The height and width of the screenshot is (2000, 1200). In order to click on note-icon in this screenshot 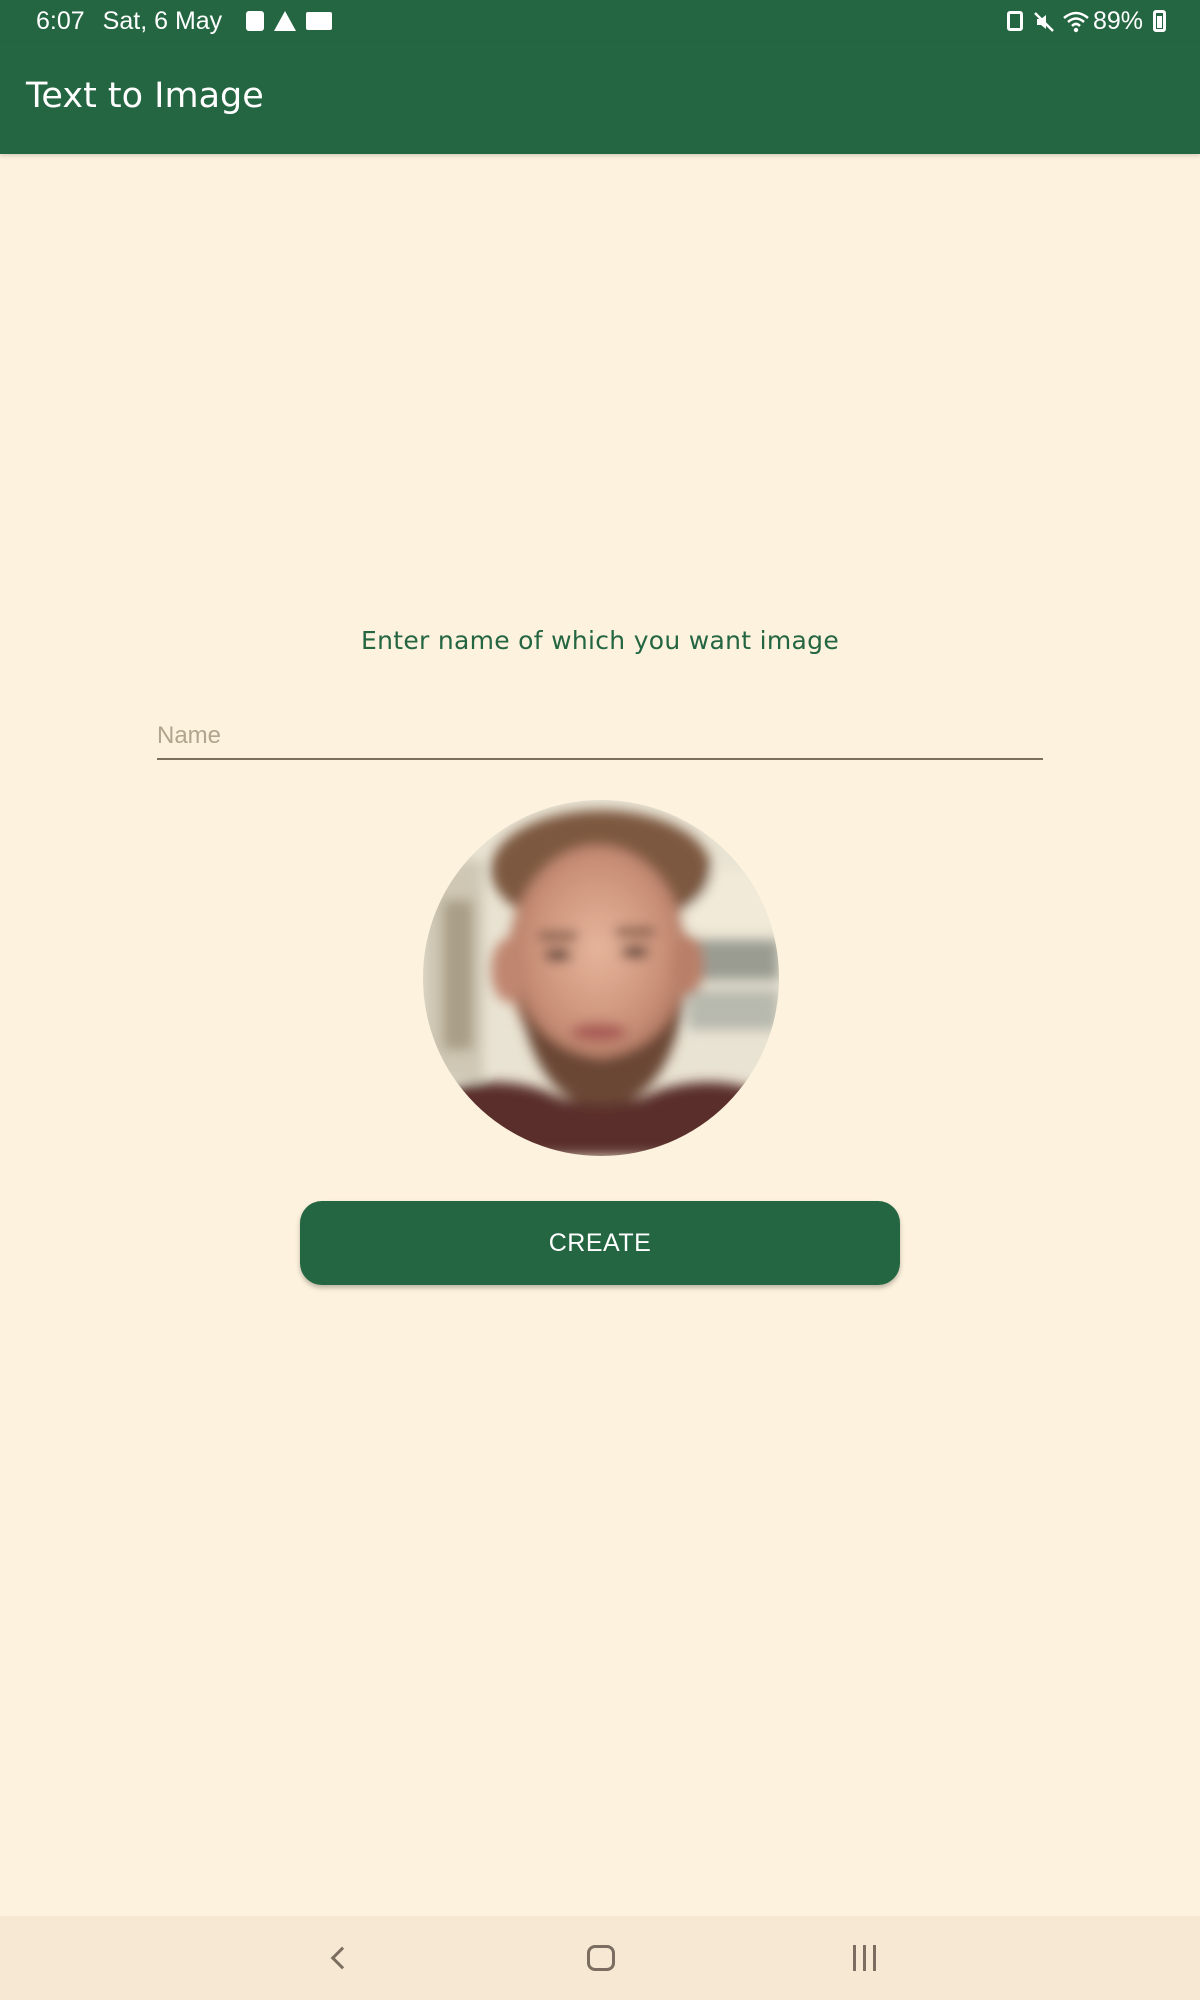, I will do `click(255, 21)`.